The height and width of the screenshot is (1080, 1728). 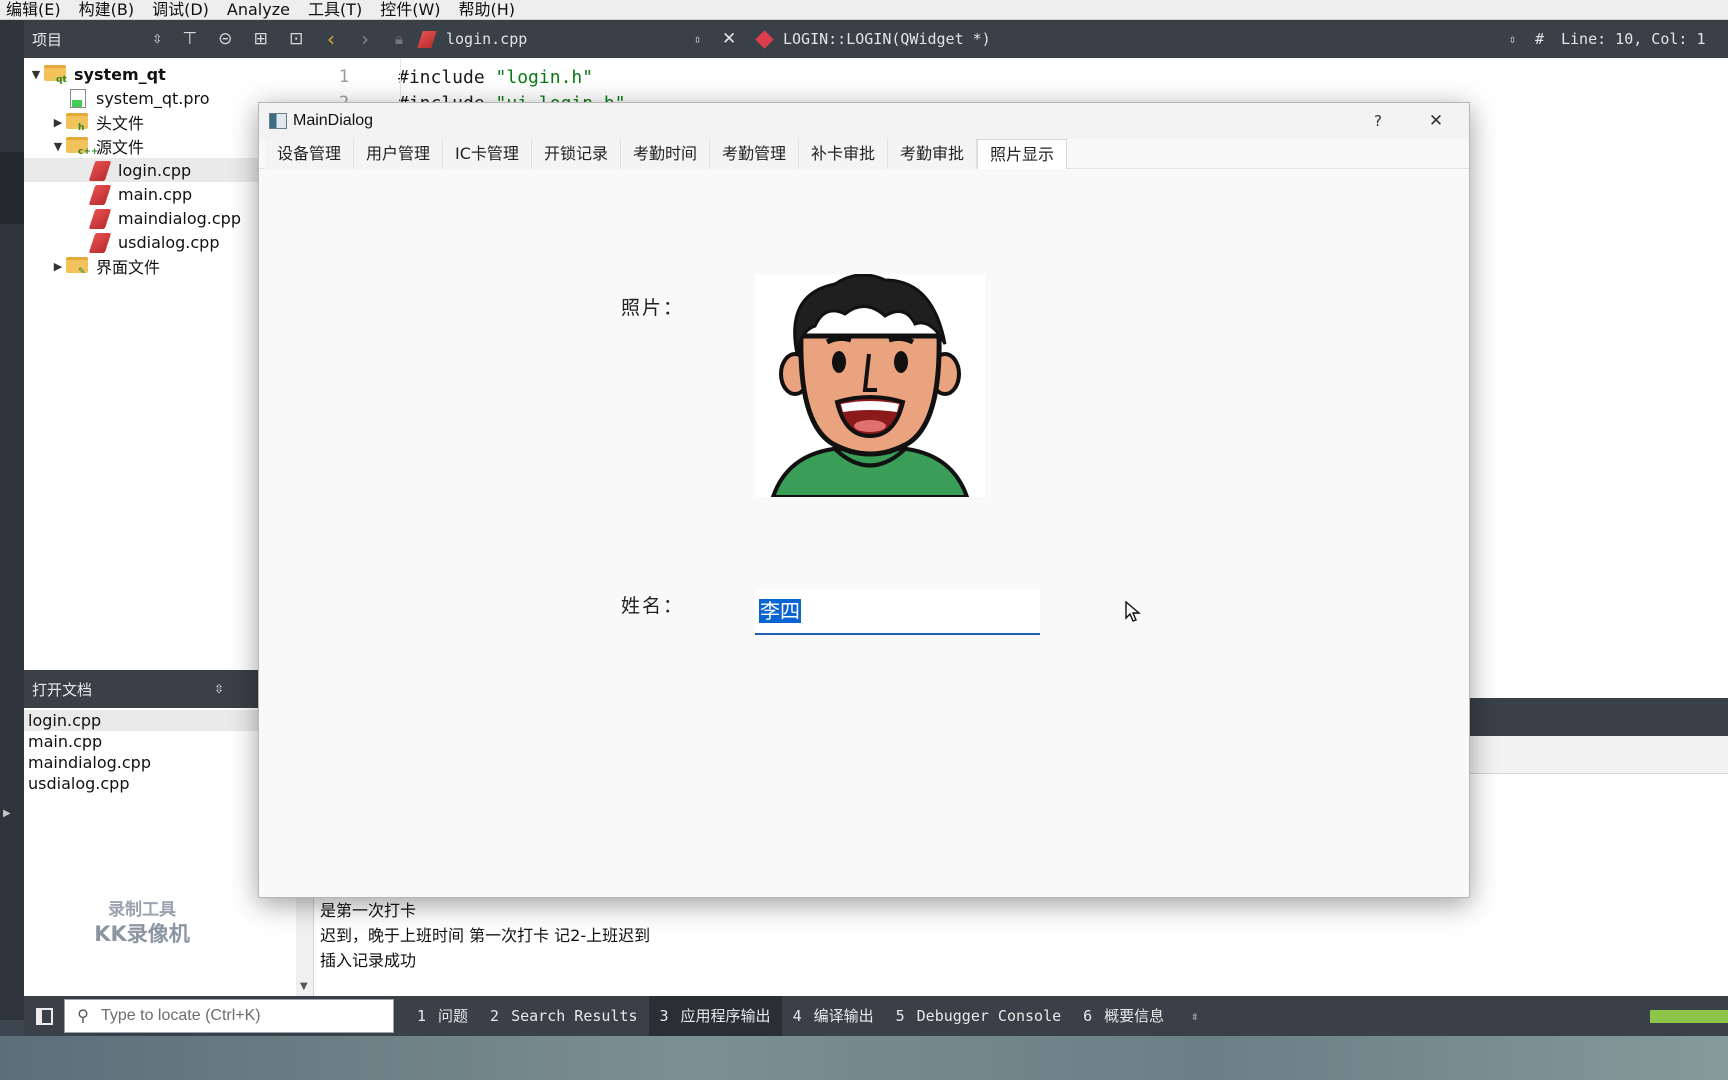 What do you see at coordinates (44, 1016) in the screenshot?
I see `sidebar-toggle-button` at bounding box center [44, 1016].